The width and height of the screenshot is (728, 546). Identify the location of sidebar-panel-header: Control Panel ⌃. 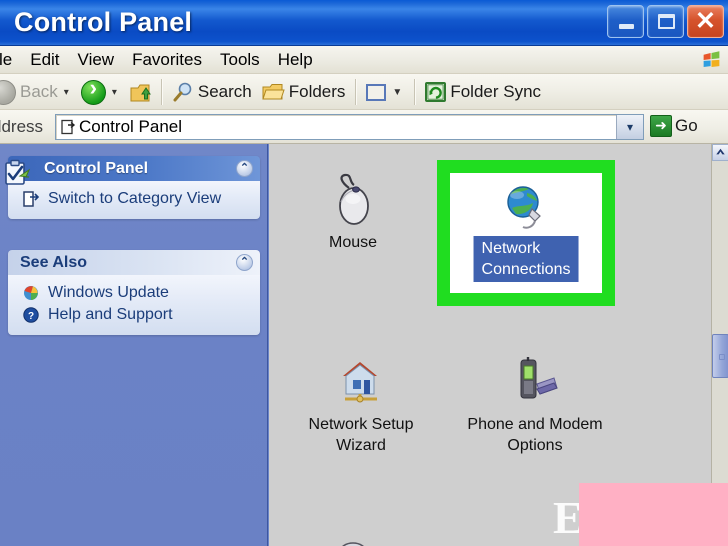
(134, 168).